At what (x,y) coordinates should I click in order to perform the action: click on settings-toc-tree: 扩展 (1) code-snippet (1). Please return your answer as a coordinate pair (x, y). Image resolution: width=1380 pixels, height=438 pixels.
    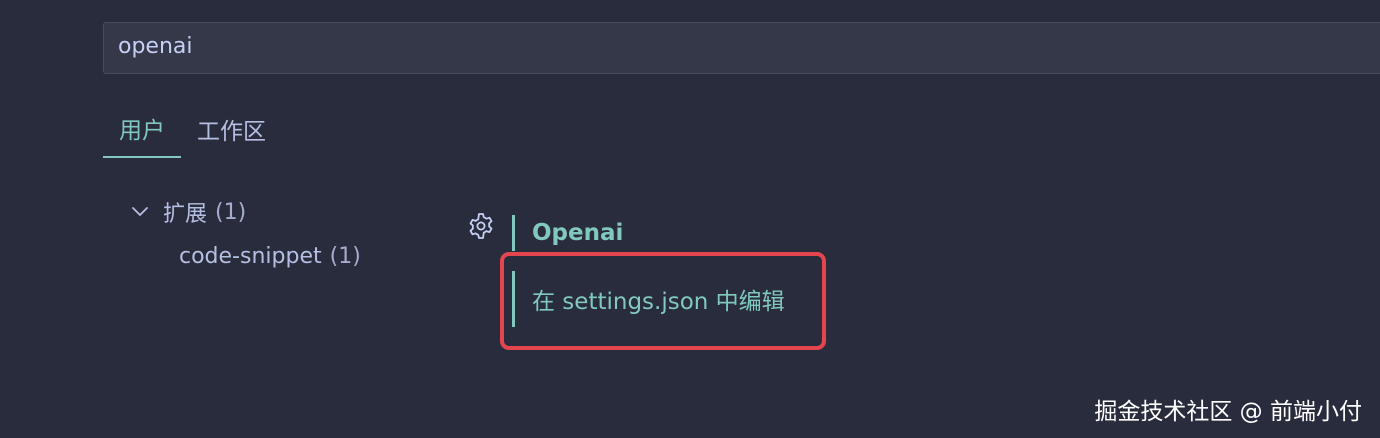
    Looking at the image, I should click on (244, 234).